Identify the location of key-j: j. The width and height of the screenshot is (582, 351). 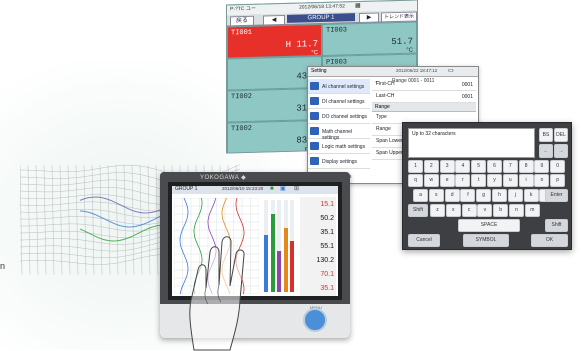
(515, 195).